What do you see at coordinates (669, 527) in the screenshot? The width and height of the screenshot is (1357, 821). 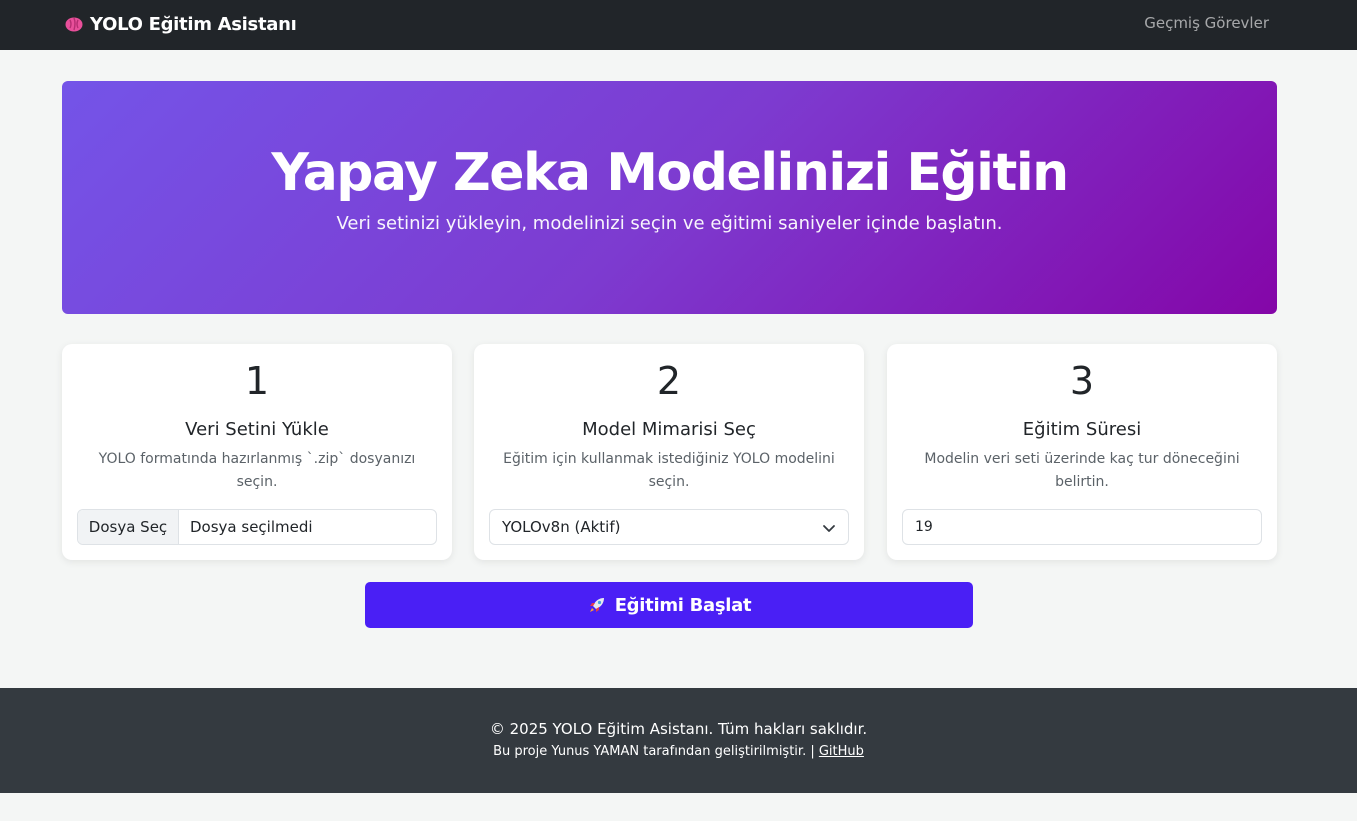 I see `model-select: YOLOv8n (Aktif)` at bounding box center [669, 527].